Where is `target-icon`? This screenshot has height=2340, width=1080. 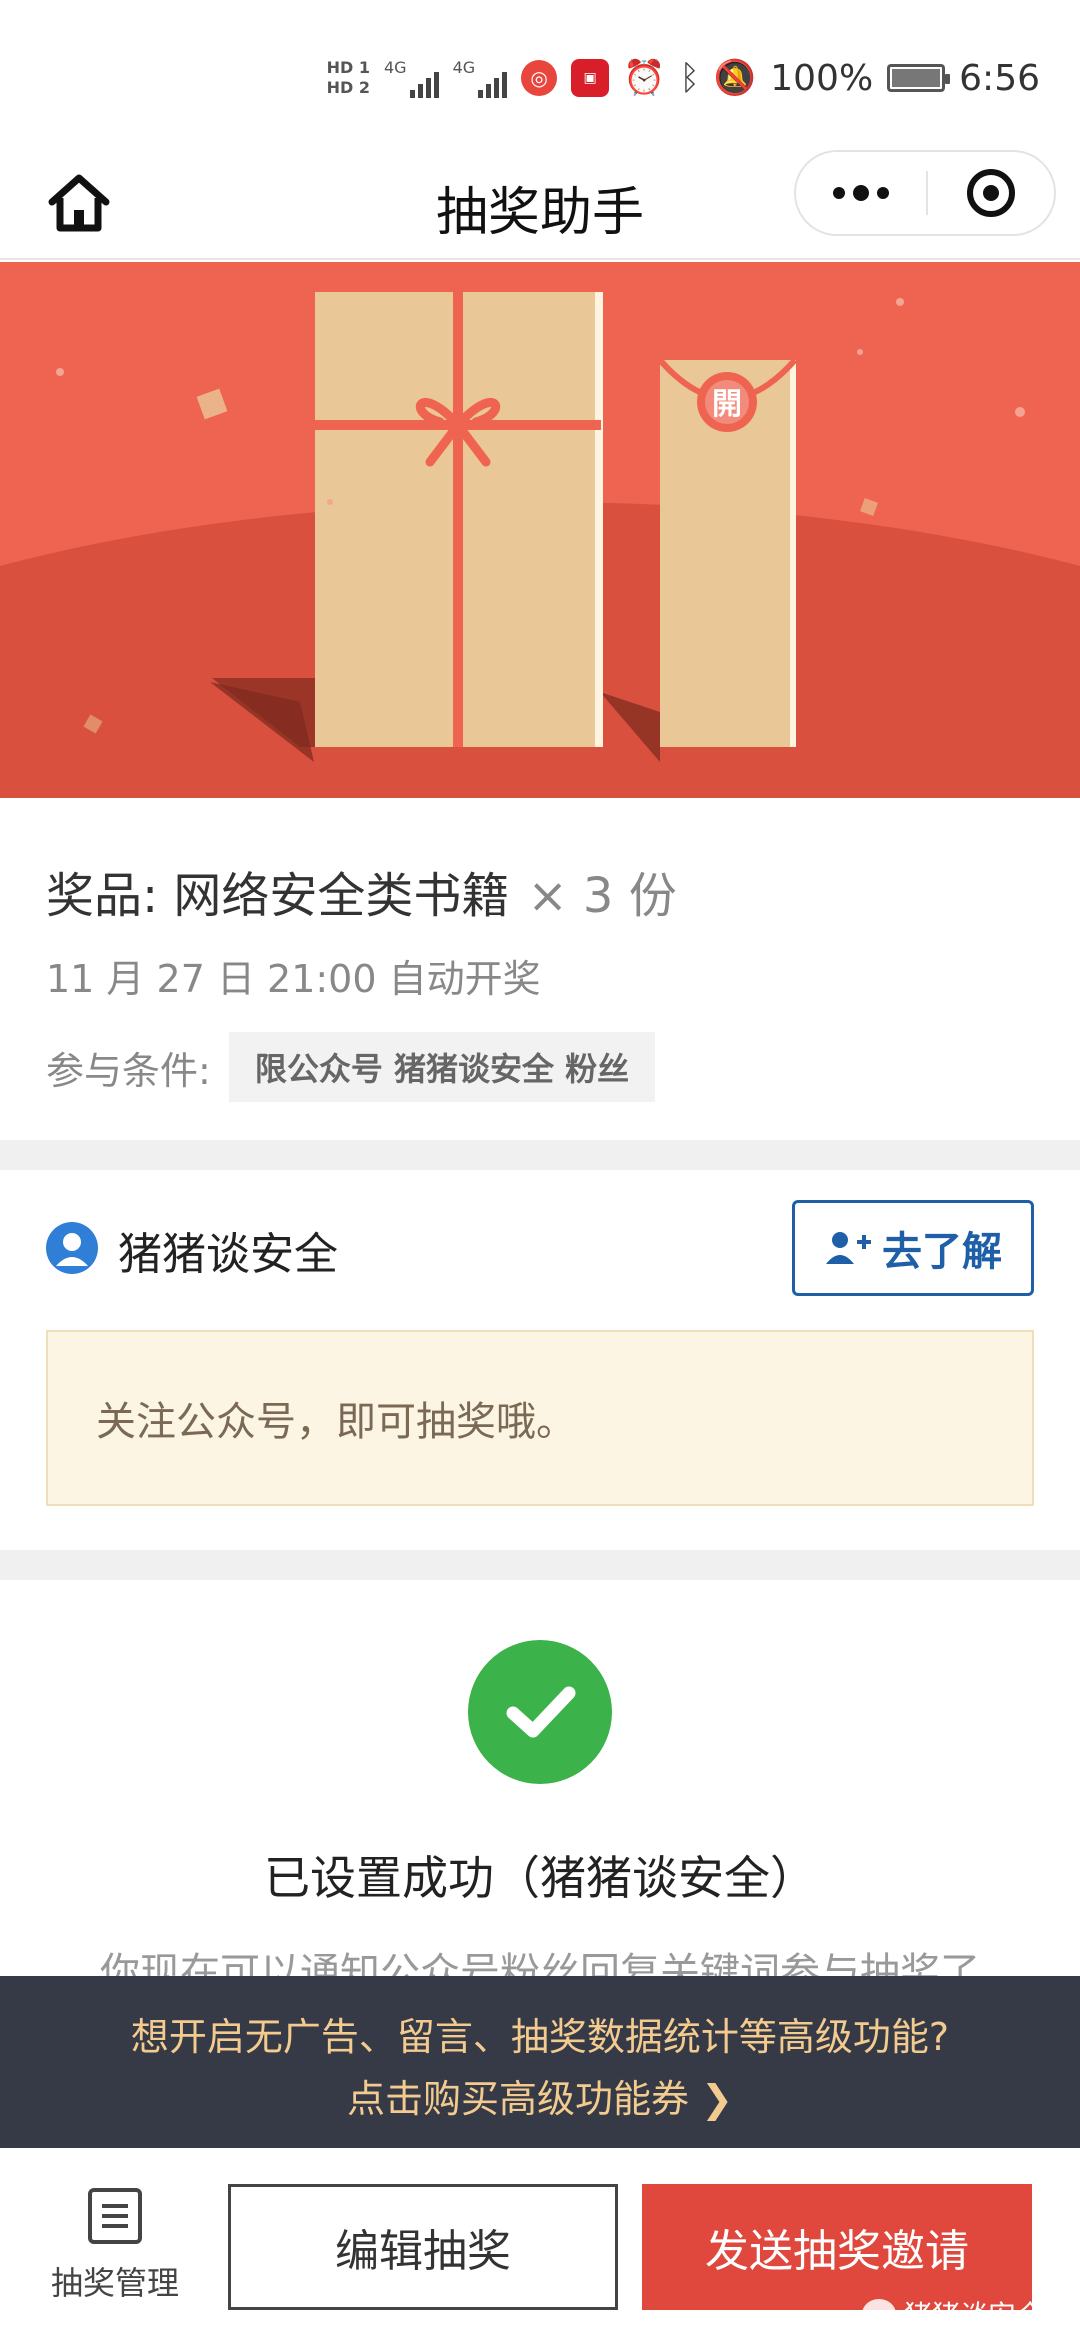
target-icon is located at coordinates (991, 193).